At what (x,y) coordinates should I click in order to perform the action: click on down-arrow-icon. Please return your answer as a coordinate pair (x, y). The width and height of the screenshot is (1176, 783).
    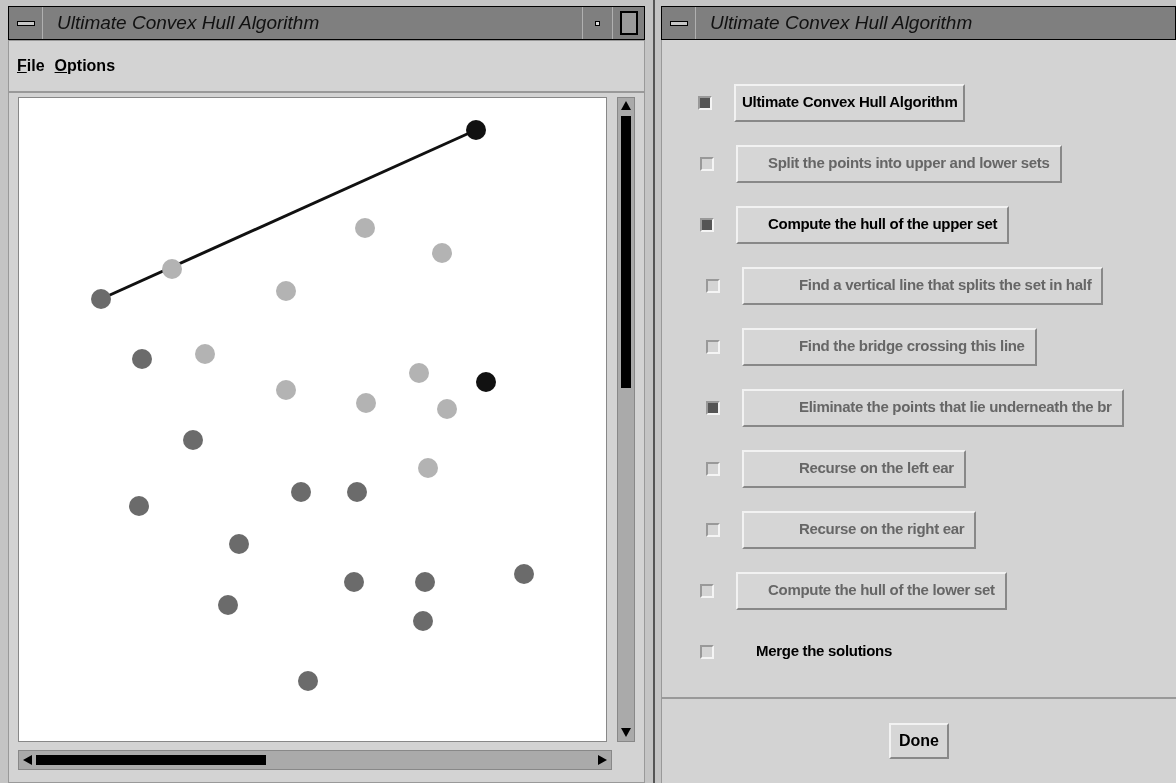
    Looking at the image, I should click on (626, 732).